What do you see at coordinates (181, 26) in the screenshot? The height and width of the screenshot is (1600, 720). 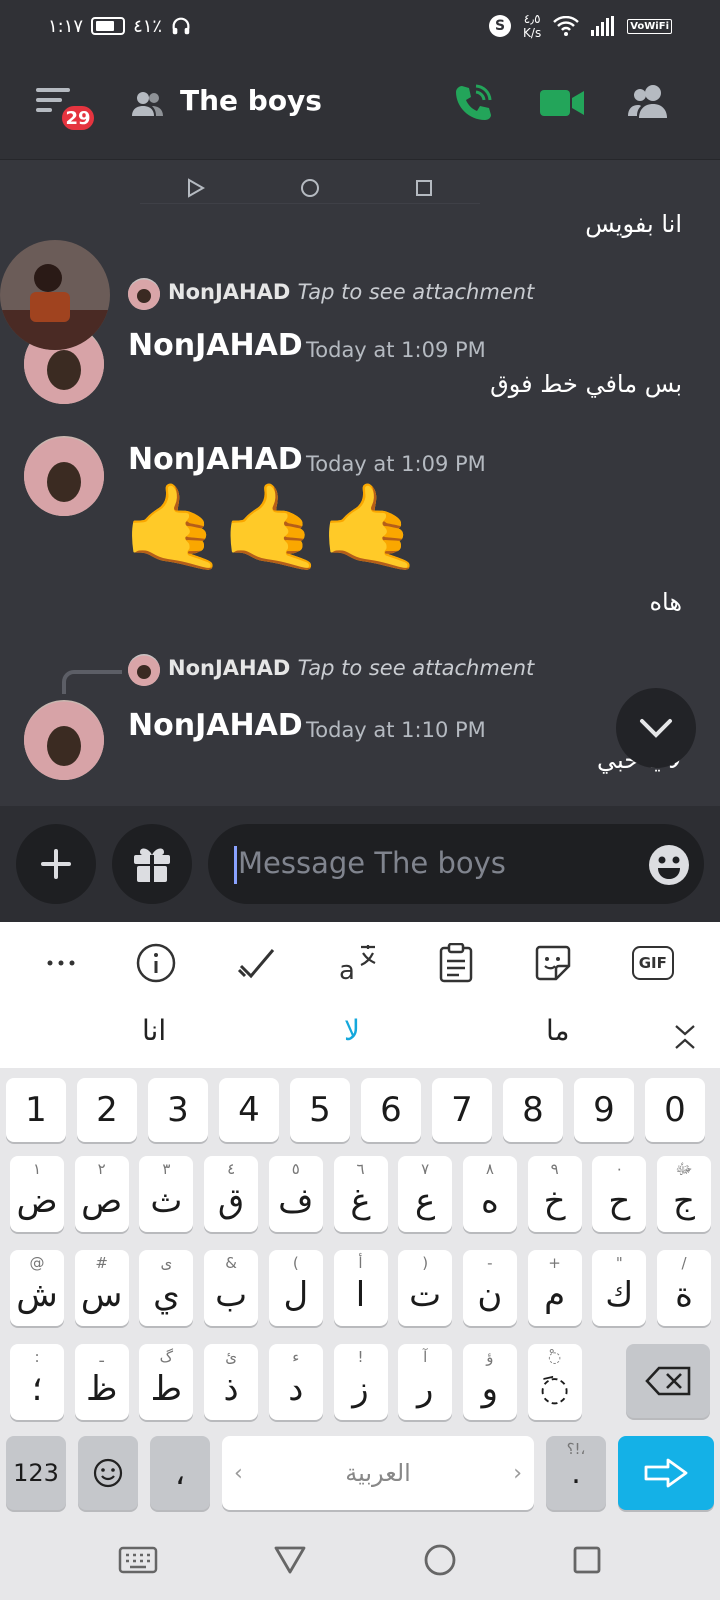 I see `headphones-icon` at bounding box center [181, 26].